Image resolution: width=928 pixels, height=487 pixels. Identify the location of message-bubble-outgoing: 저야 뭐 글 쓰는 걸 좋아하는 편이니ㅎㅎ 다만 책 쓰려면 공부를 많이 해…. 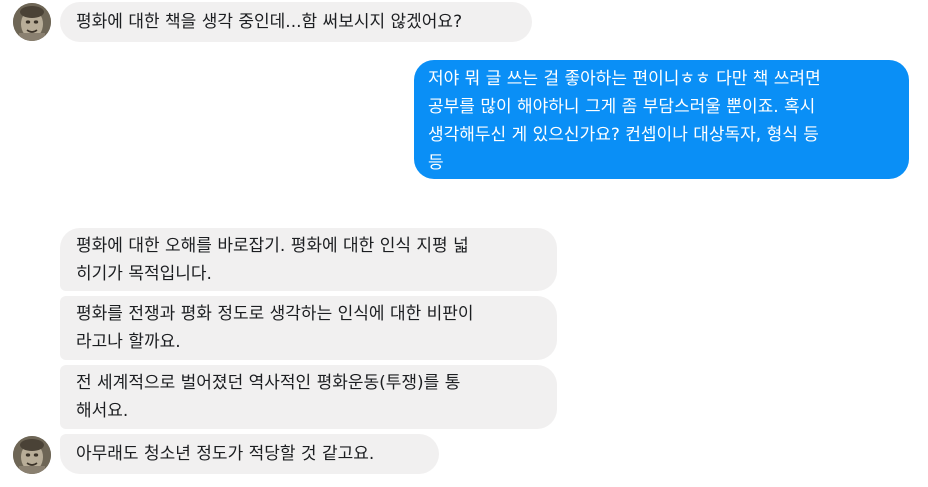
(661, 119).